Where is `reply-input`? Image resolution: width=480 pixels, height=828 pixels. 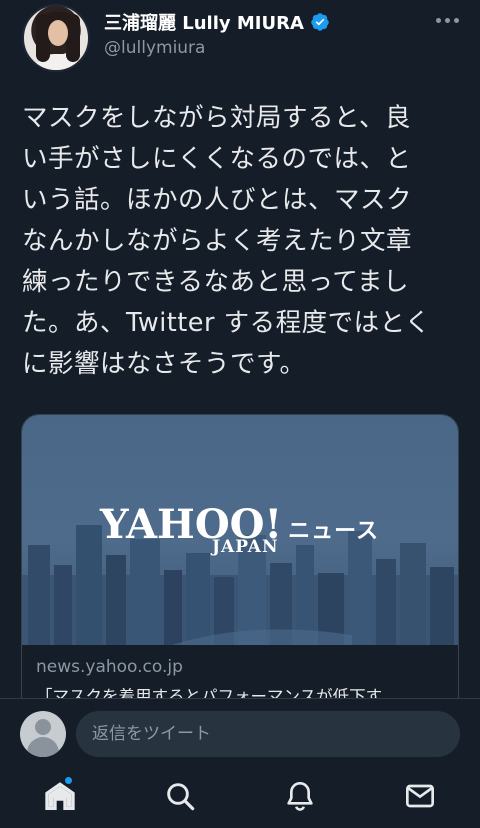 reply-input is located at coordinates (268, 734).